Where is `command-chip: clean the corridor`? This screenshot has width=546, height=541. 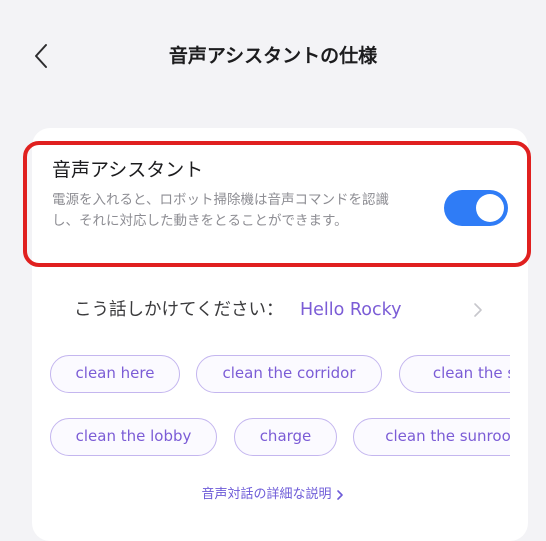
command-chip: clean the corridor is located at coordinates (289, 374).